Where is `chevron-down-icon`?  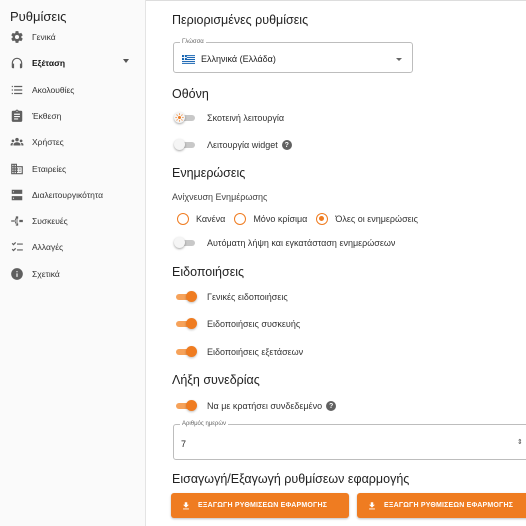 chevron-down-icon is located at coordinates (126, 61).